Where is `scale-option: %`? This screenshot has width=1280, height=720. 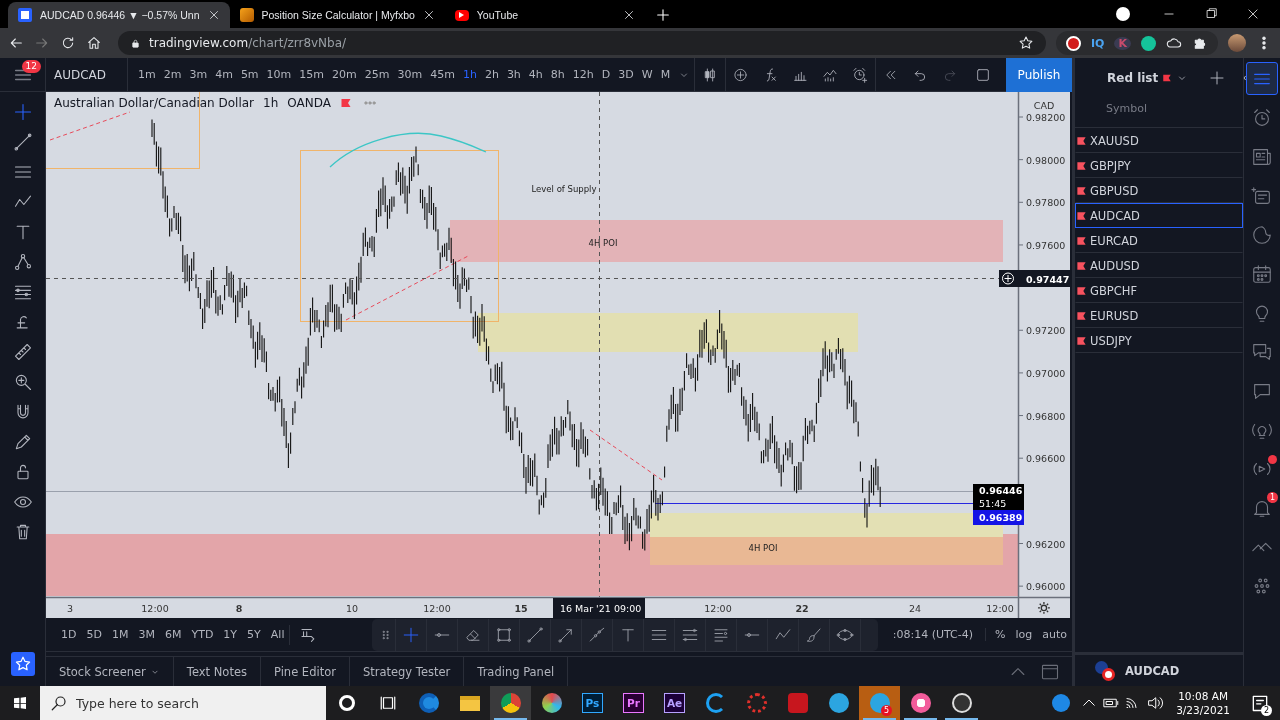 scale-option: % is located at coordinates (1000, 634).